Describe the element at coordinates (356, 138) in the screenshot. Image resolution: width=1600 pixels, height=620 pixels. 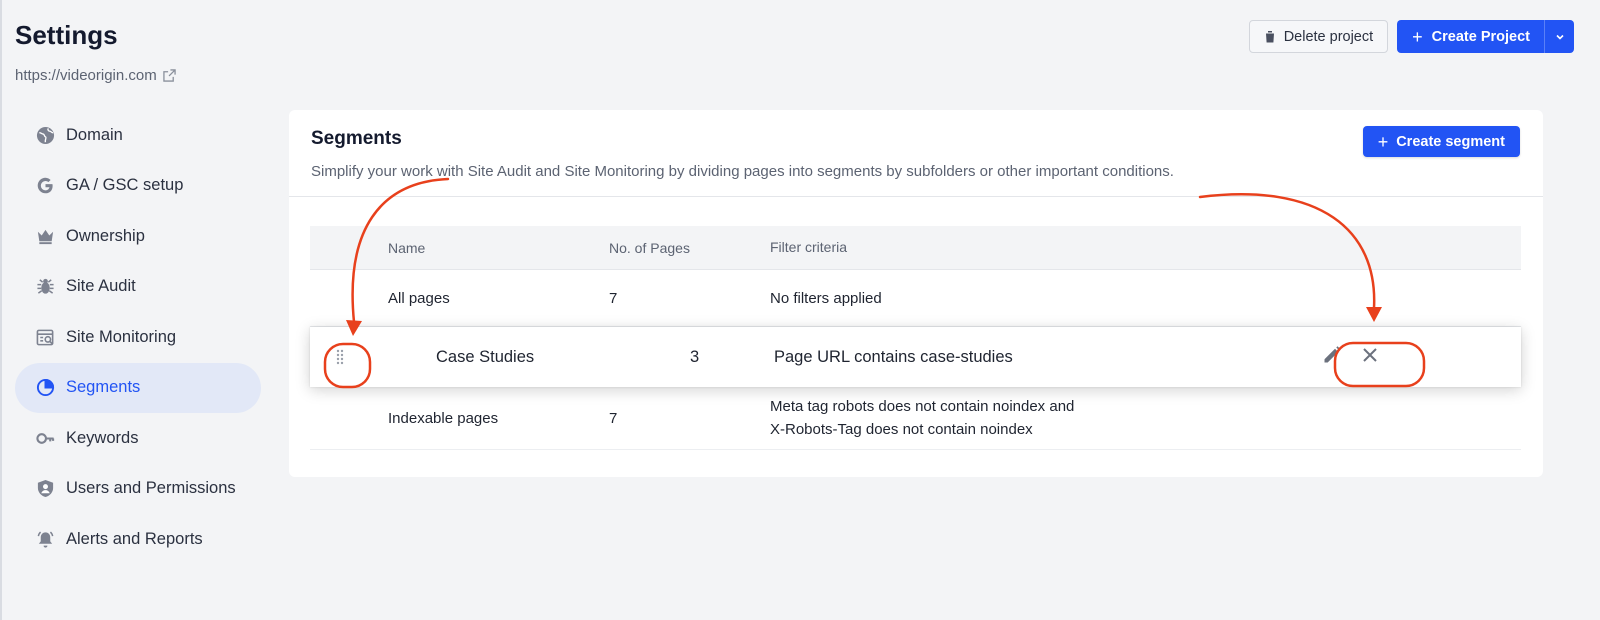
I see `segments-title: Segments` at that location.